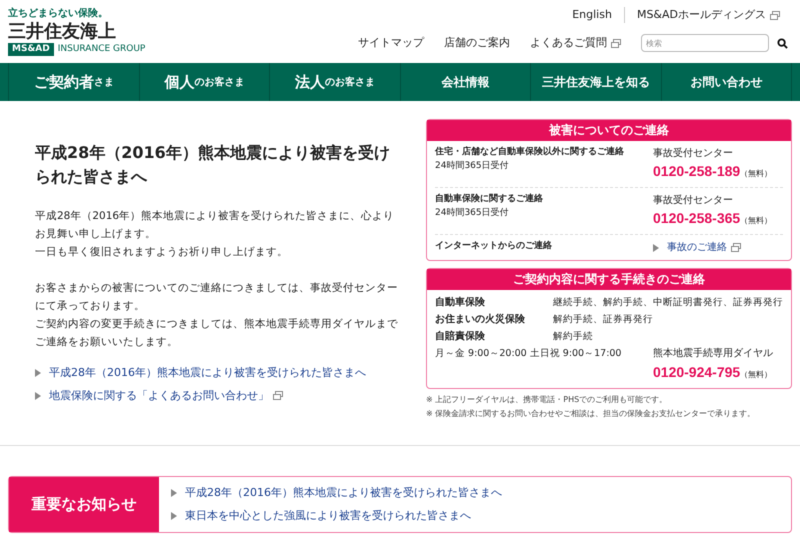 This screenshot has width=800, height=560. I want to click on top-link: MS&ADホールディングス, so click(708, 15).